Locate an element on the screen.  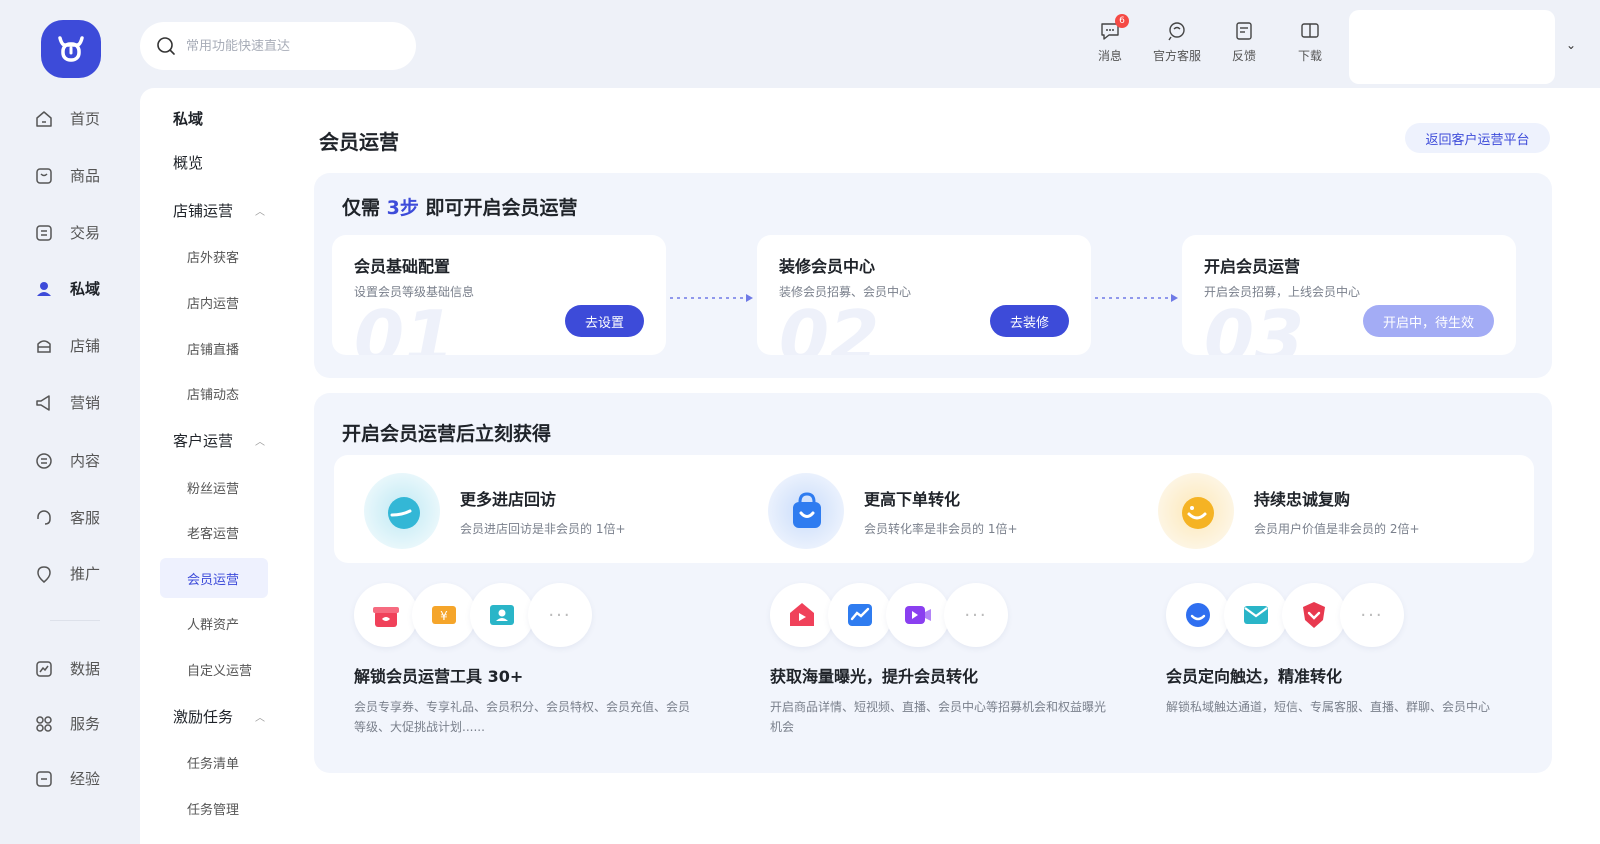
product-icon is located at coordinates (44, 175).